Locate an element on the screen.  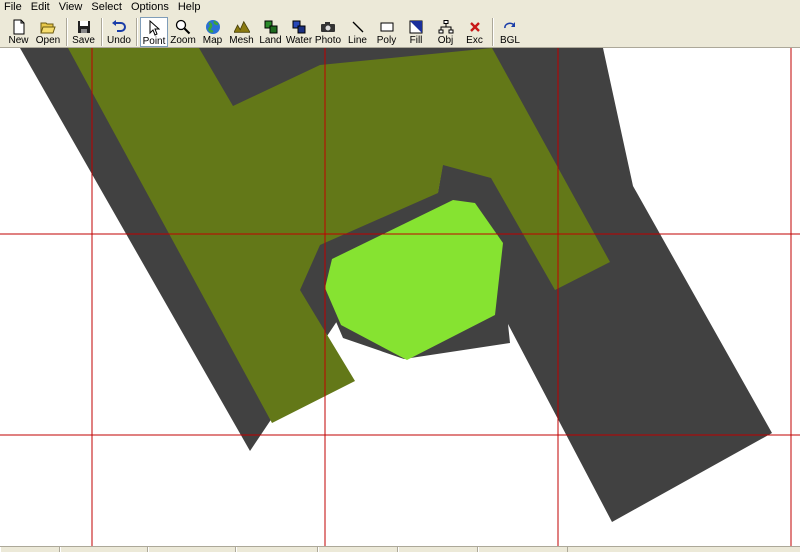
mountain-icon is located at coordinates (241, 27).